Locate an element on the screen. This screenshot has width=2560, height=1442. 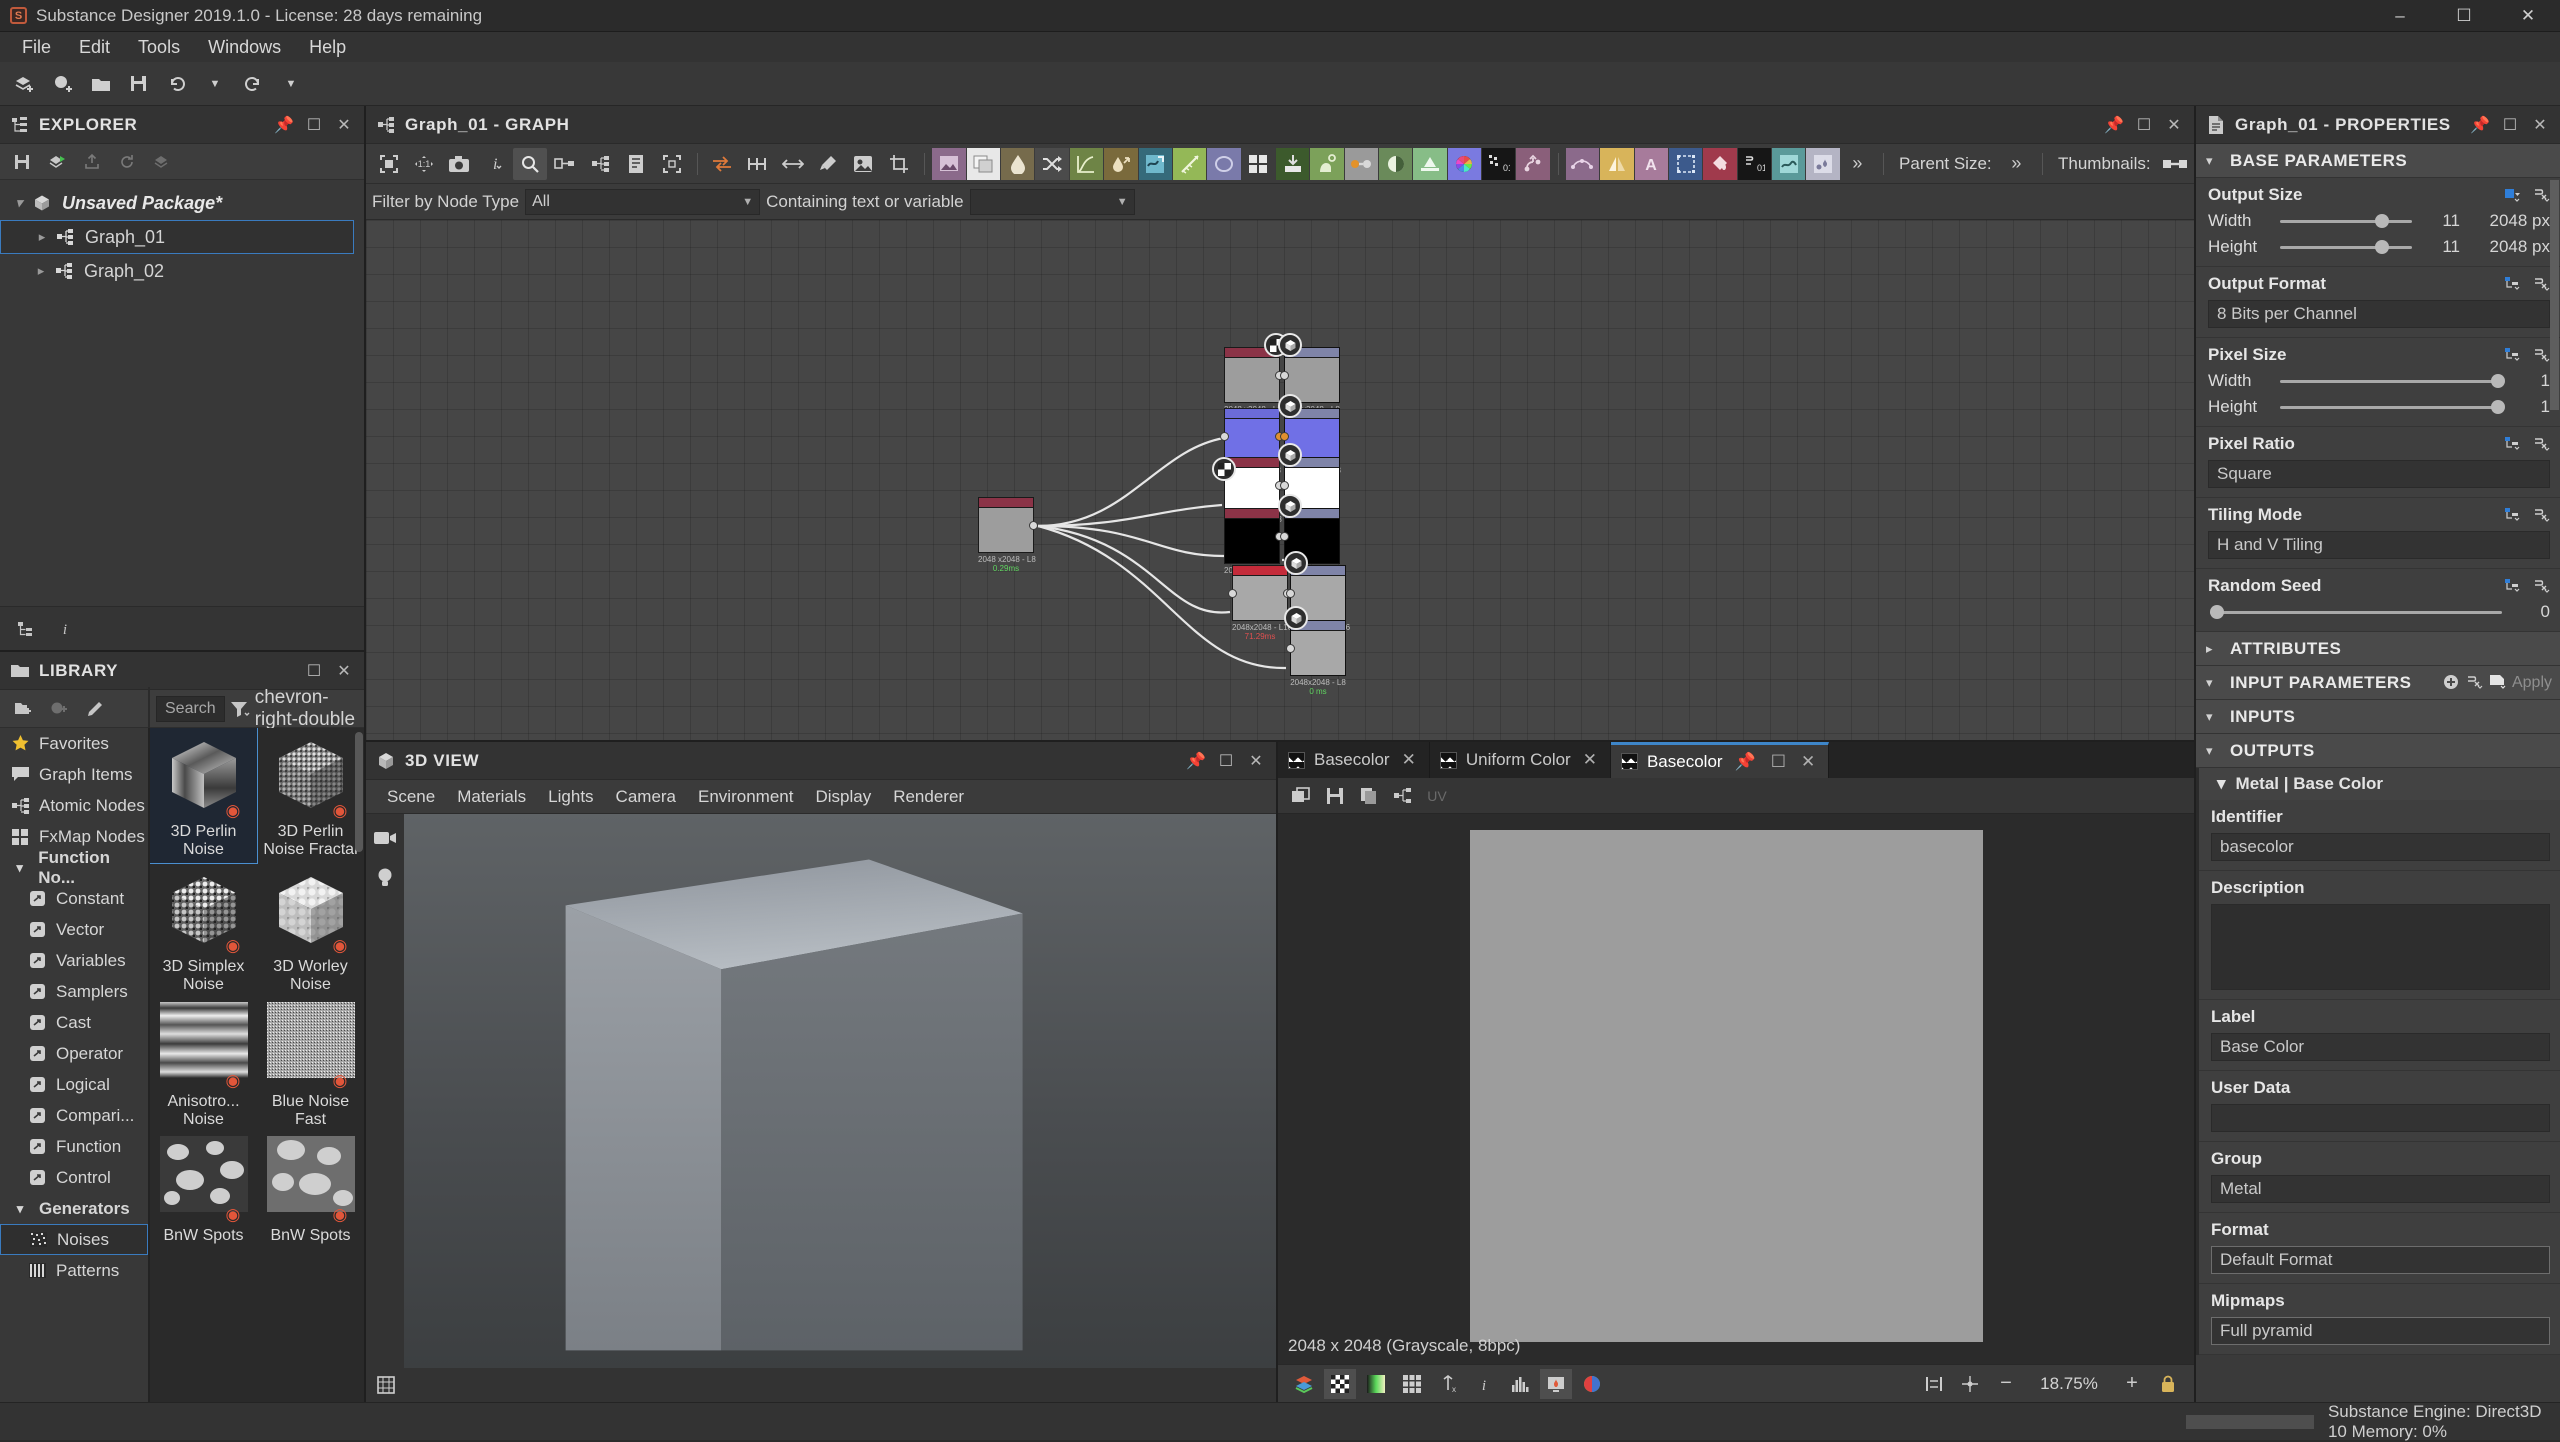
label-input: Base Color is located at coordinates (2380, 1047).